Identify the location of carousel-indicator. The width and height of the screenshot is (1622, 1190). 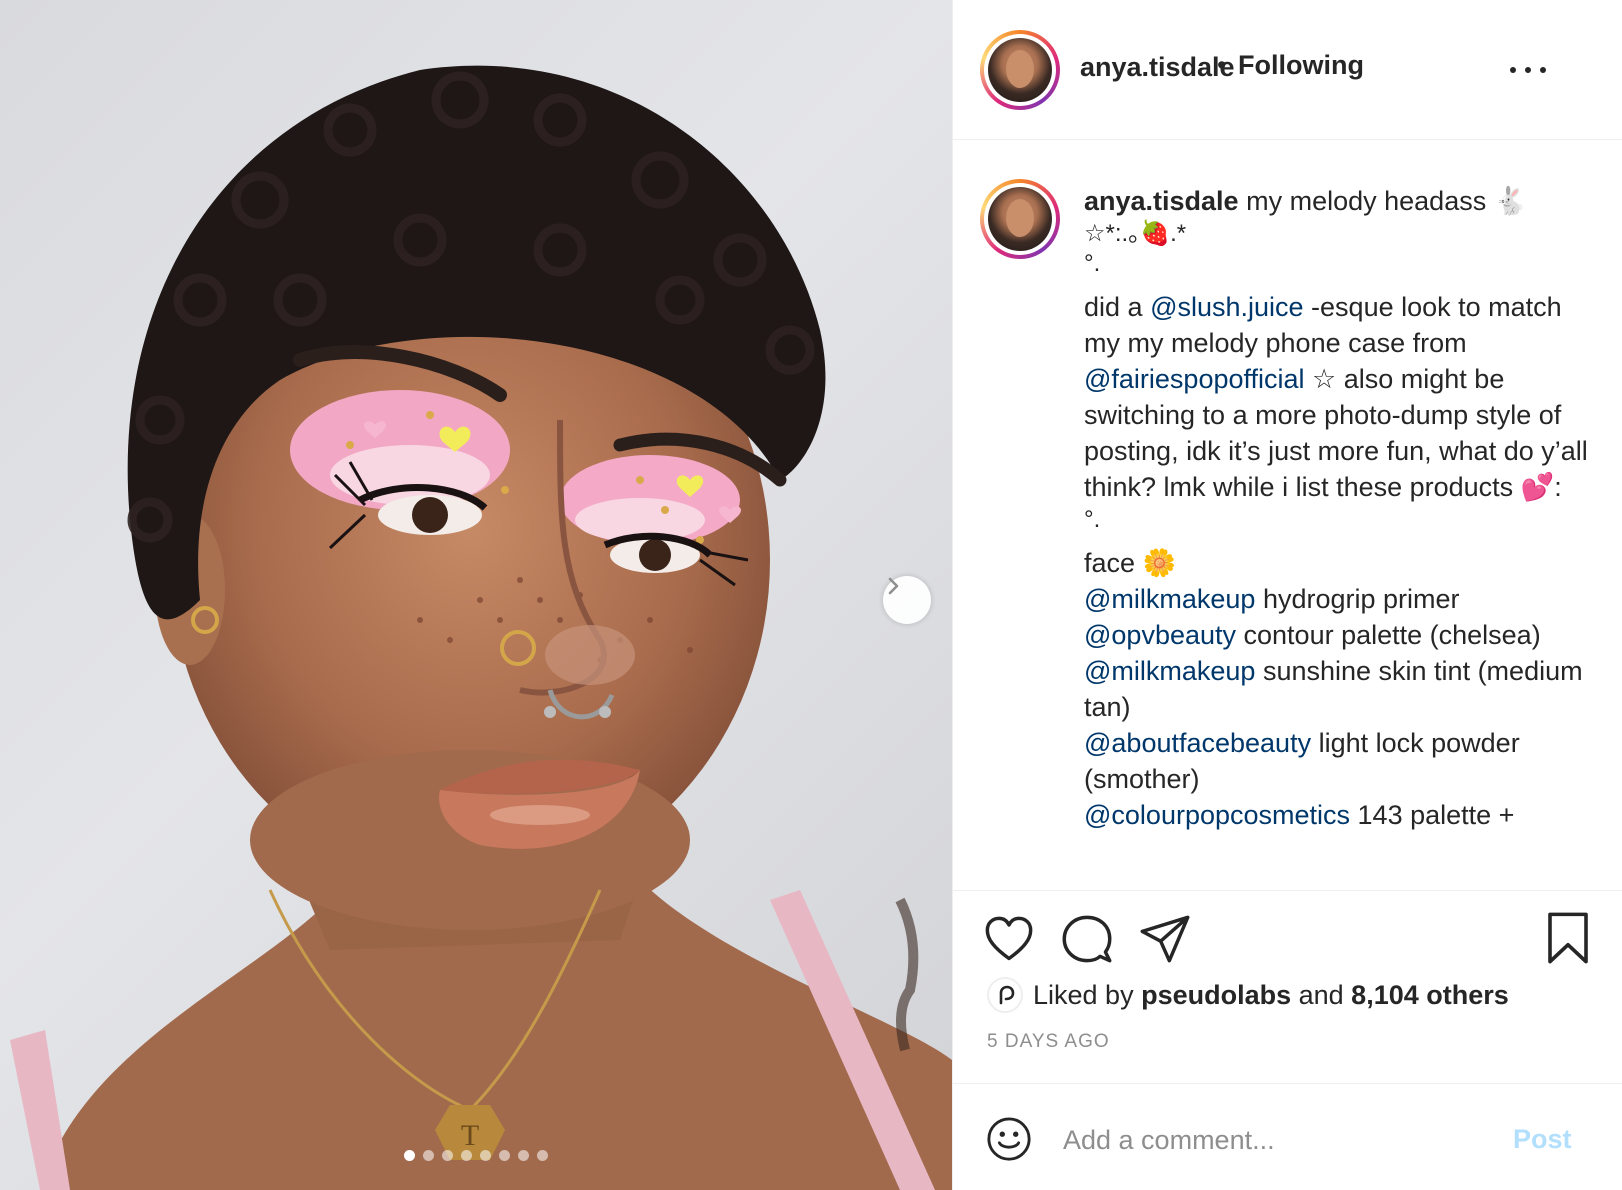
(476, 1155).